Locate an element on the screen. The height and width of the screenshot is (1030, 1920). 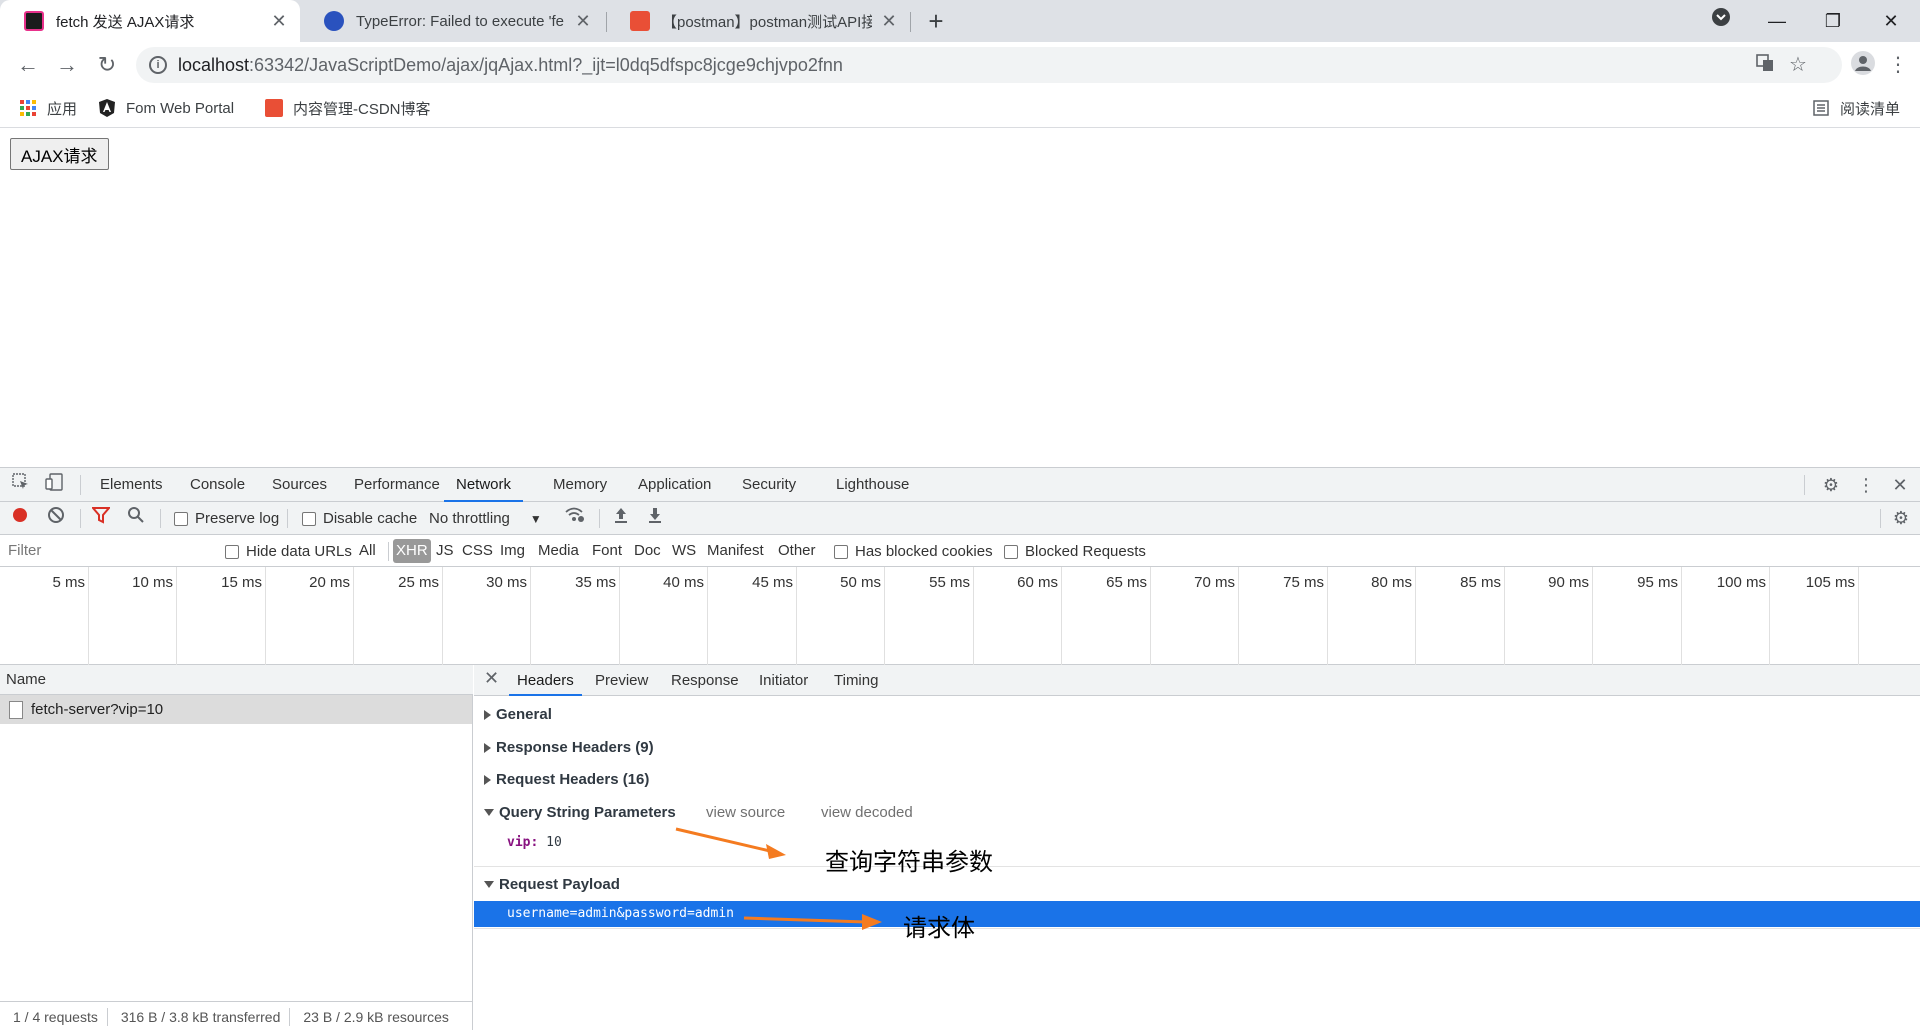
annotation-payload-label: 请求体 is located at coordinates (939, 928).